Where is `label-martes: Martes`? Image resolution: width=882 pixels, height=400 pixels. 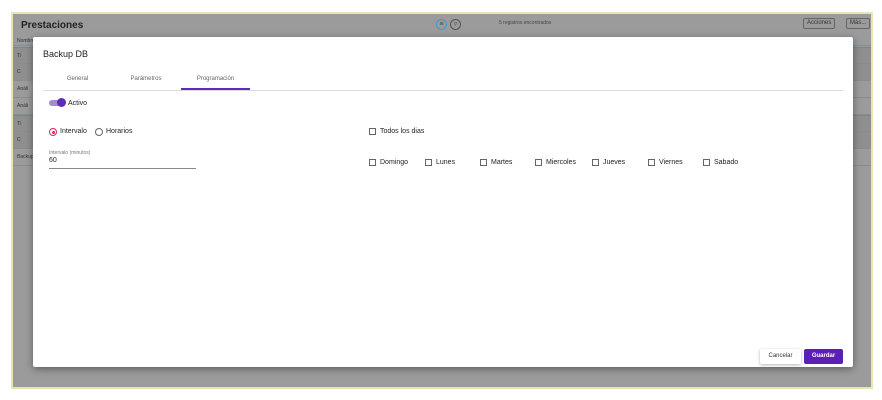 label-martes: Martes is located at coordinates (502, 162).